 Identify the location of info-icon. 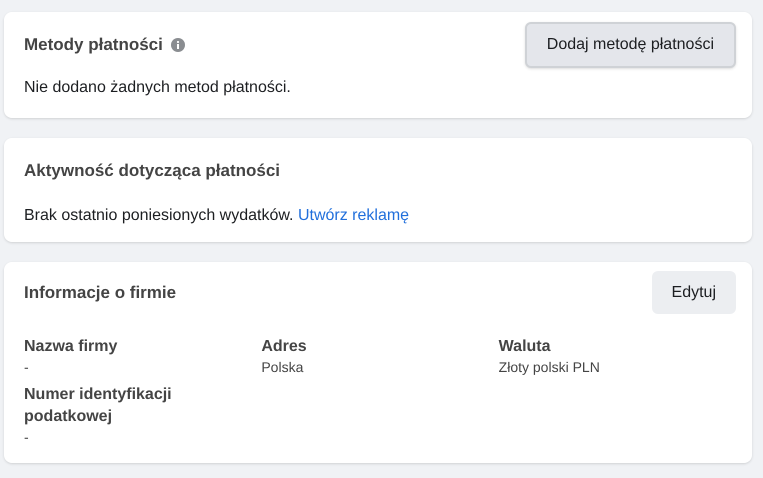
(177, 45).